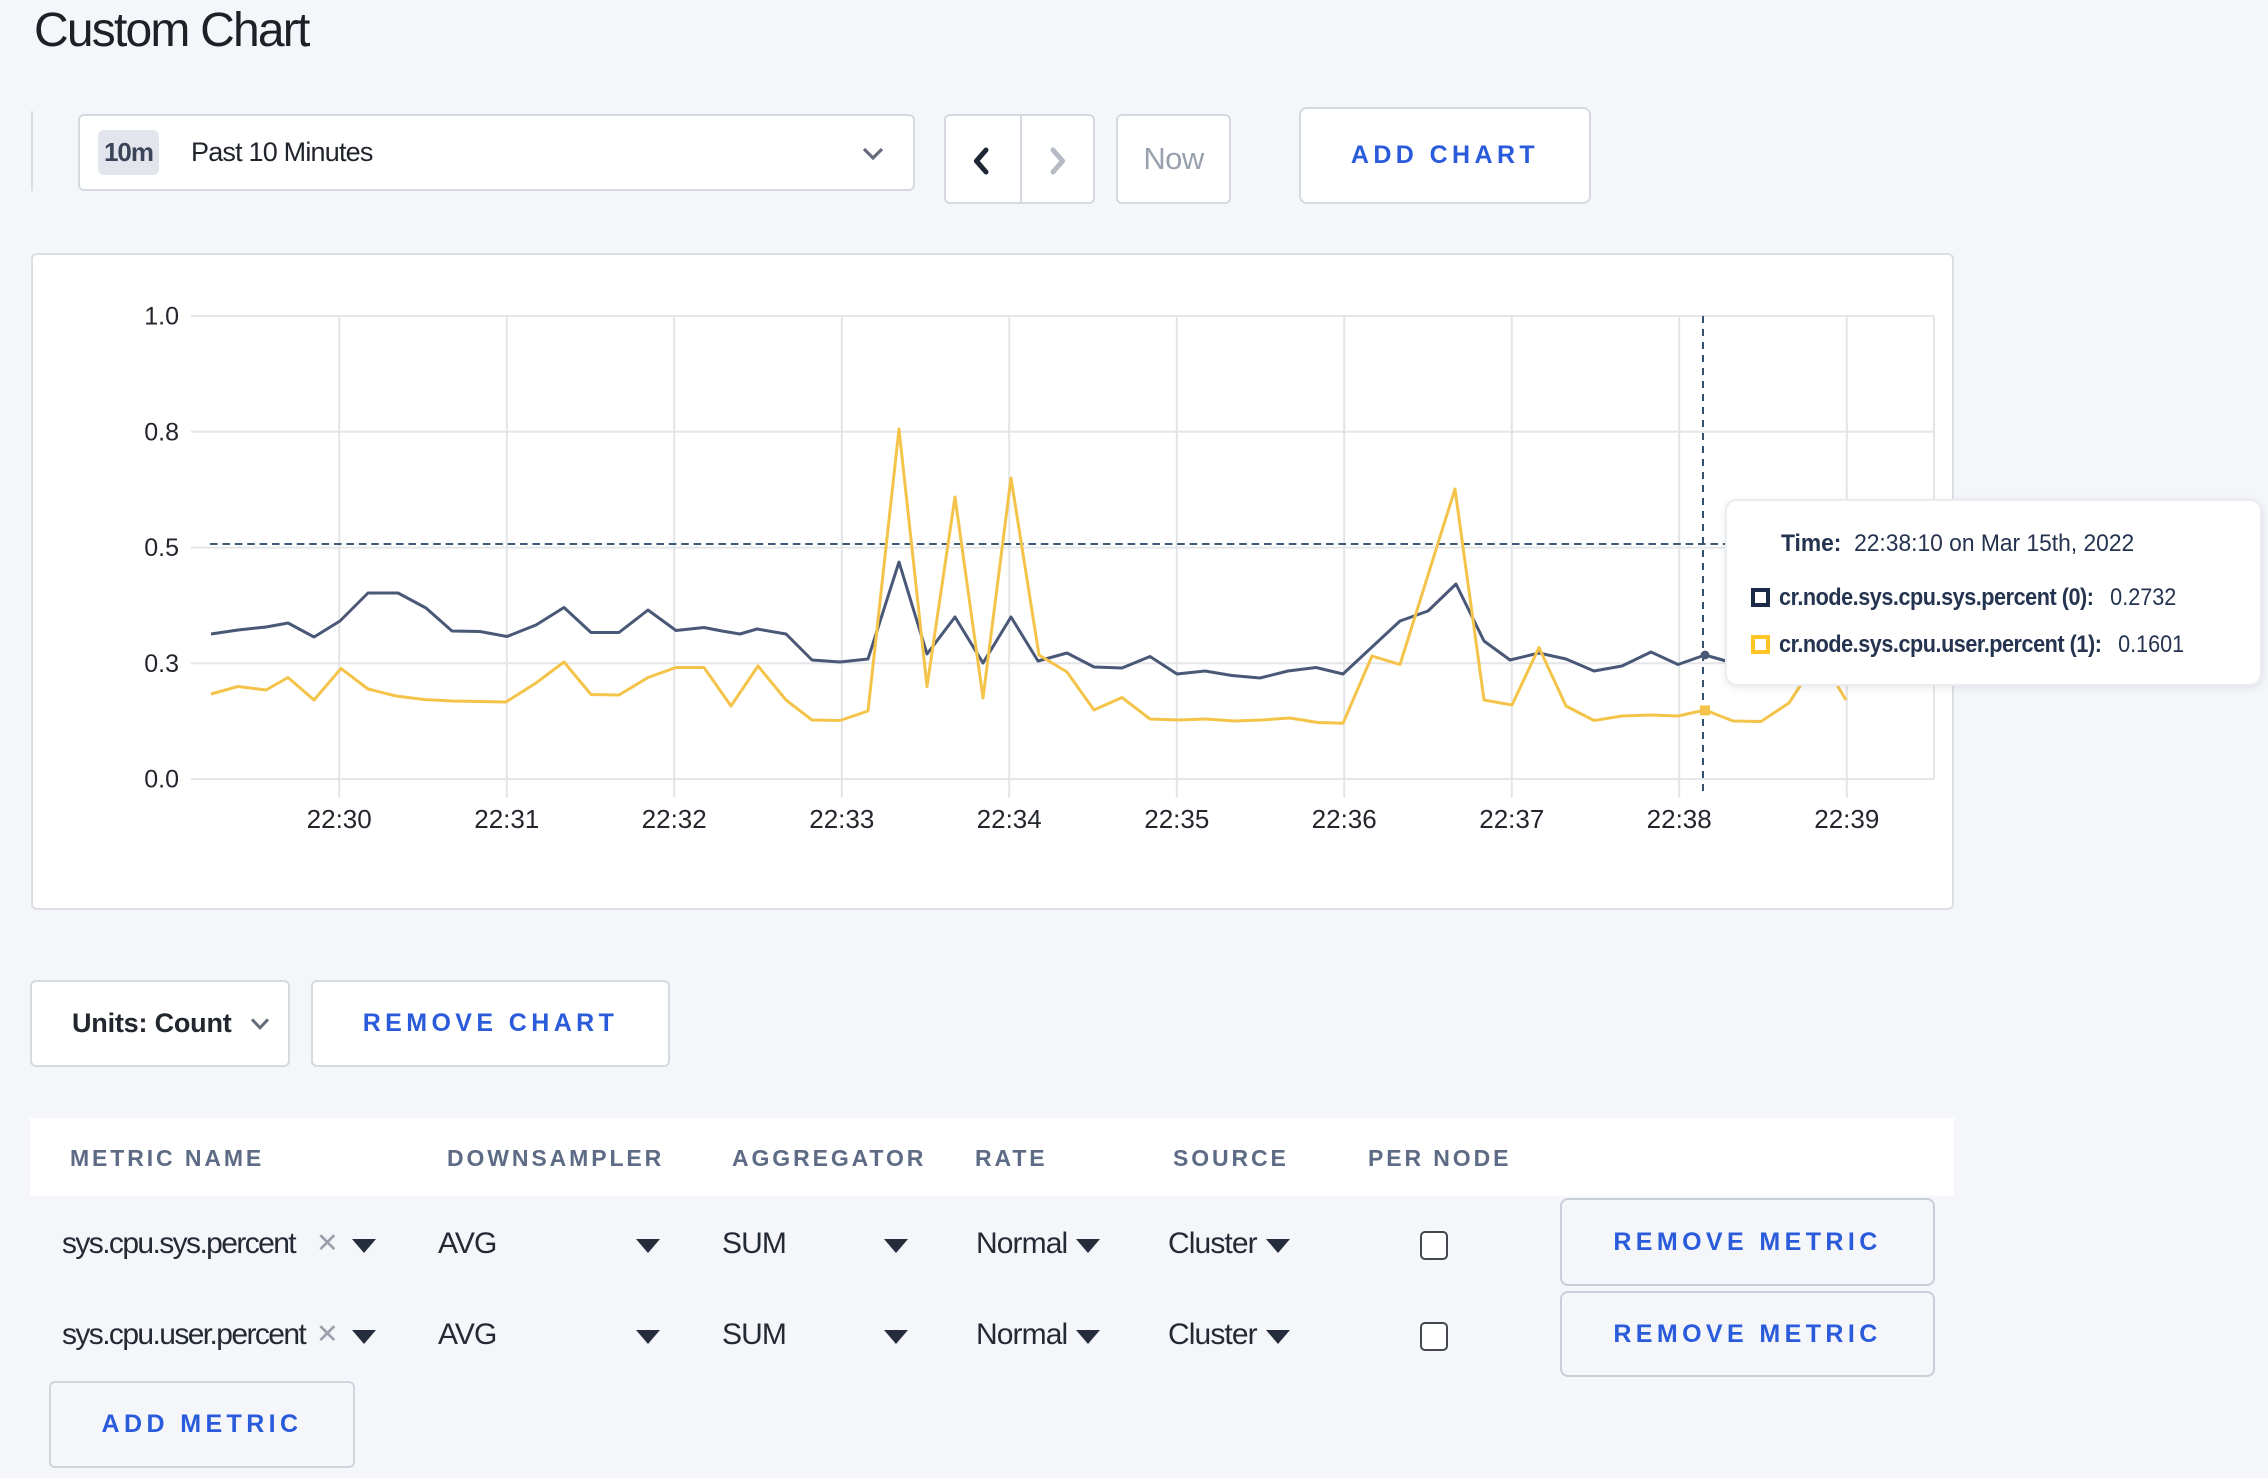 This screenshot has height=1478, width=2268. What do you see at coordinates (1009, 819) in the screenshot?
I see `svg-text: 22:34` at bounding box center [1009, 819].